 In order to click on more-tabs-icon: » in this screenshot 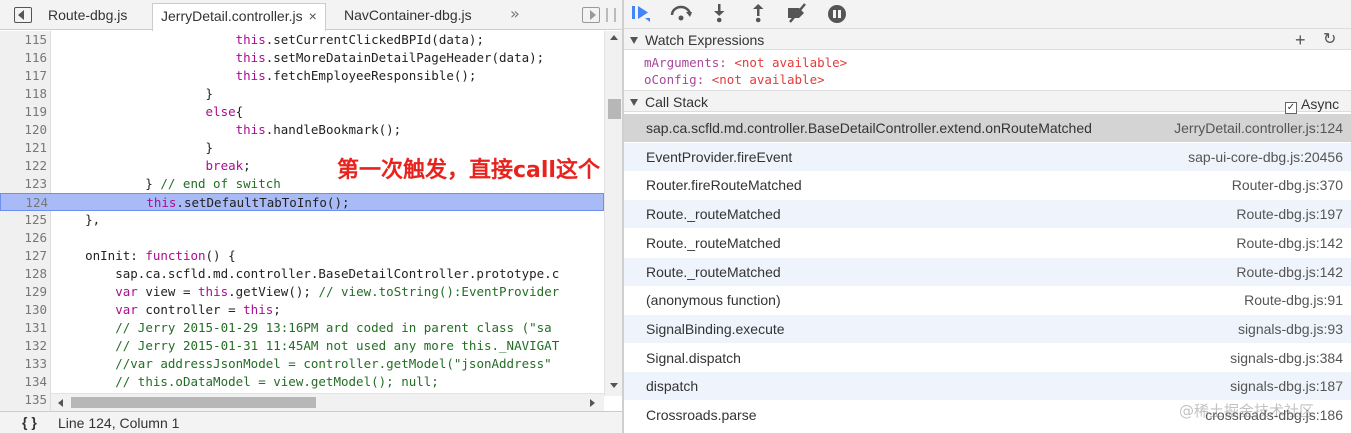, I will do `click(515, 13)`.